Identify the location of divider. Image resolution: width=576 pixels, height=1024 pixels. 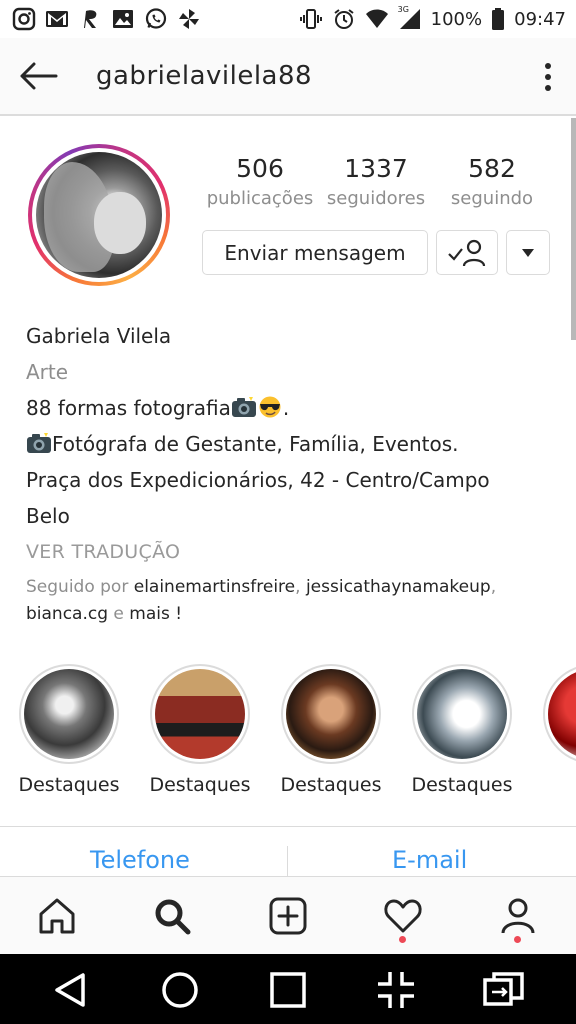
(288, 826).